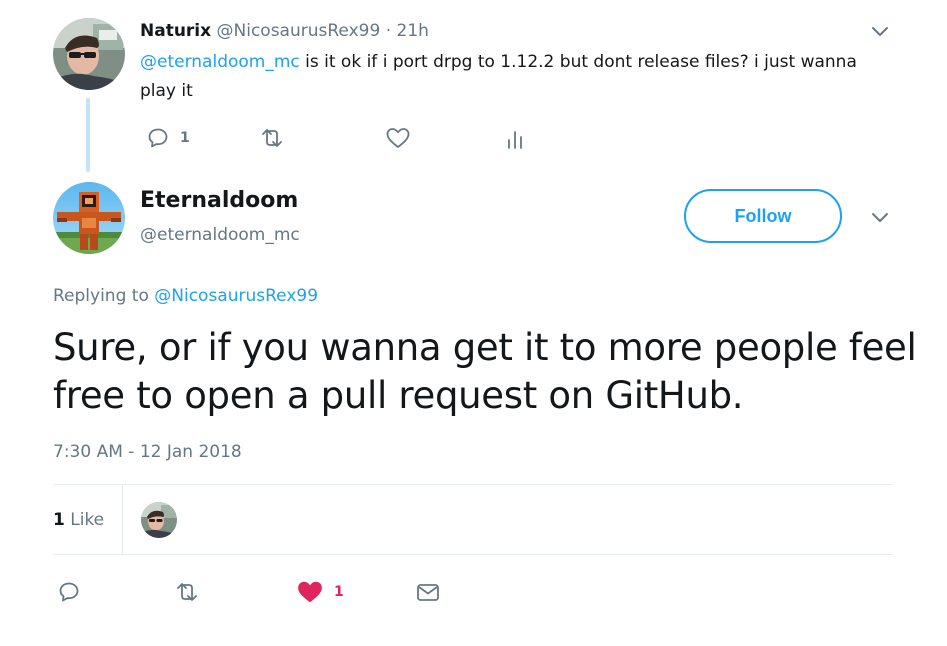  I want to click on follow-button: Follow, so click(763, 216).